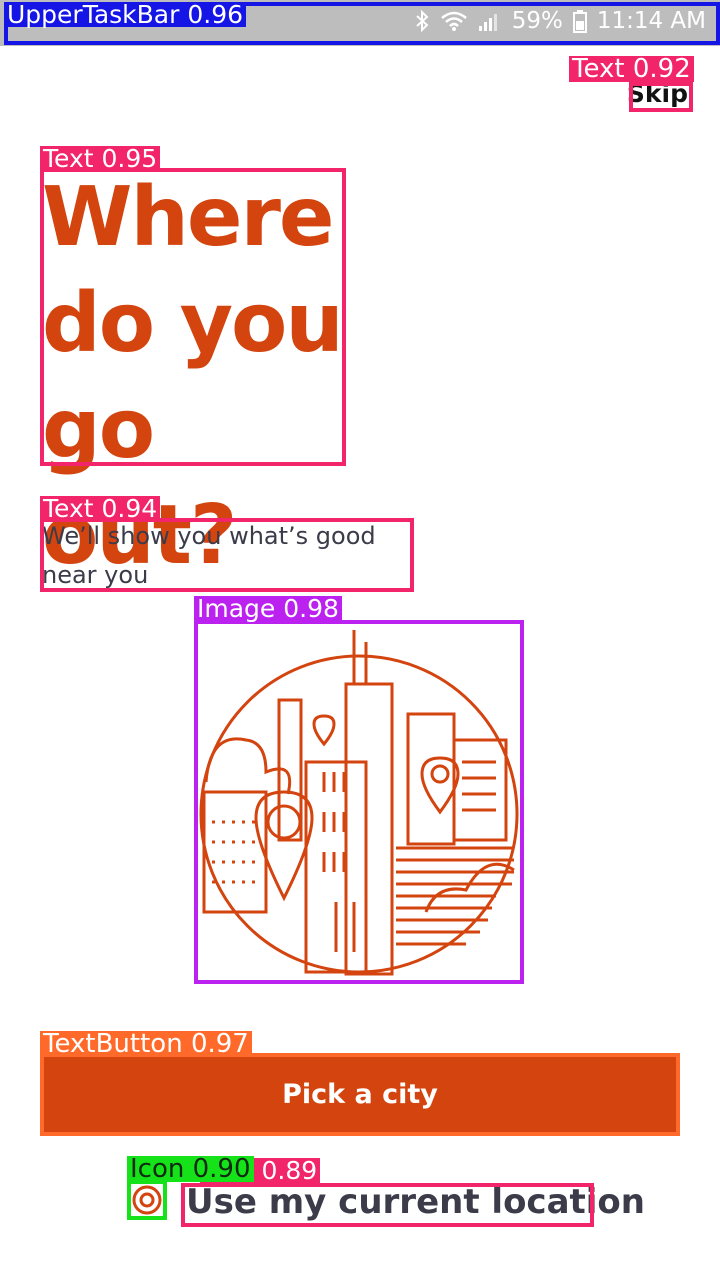 The height and width of the screenshot is (1280, 720). Describe the element at coordinates (227, 555) in the screenshot. I see `detection-box-subtitle` at that location.